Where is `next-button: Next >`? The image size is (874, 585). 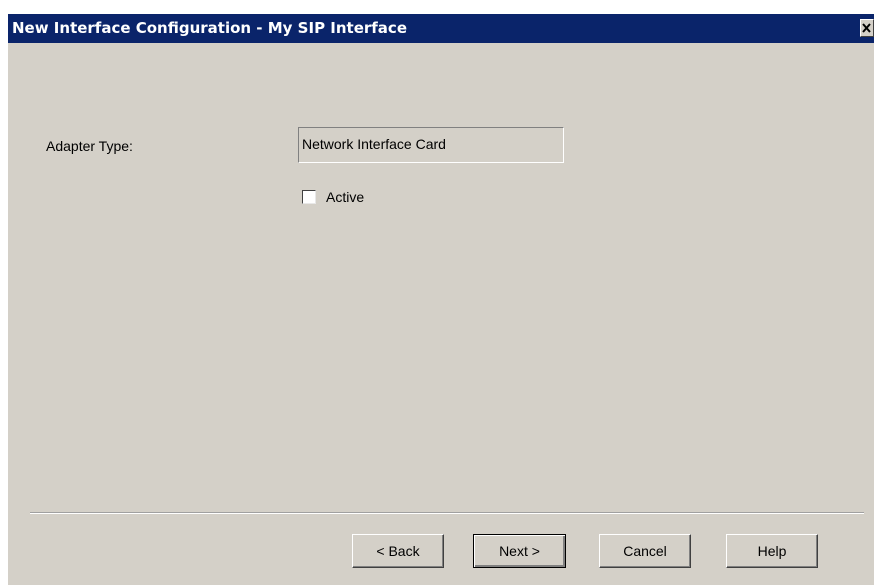 next-button: Next > is located at coordinates (519, 551).